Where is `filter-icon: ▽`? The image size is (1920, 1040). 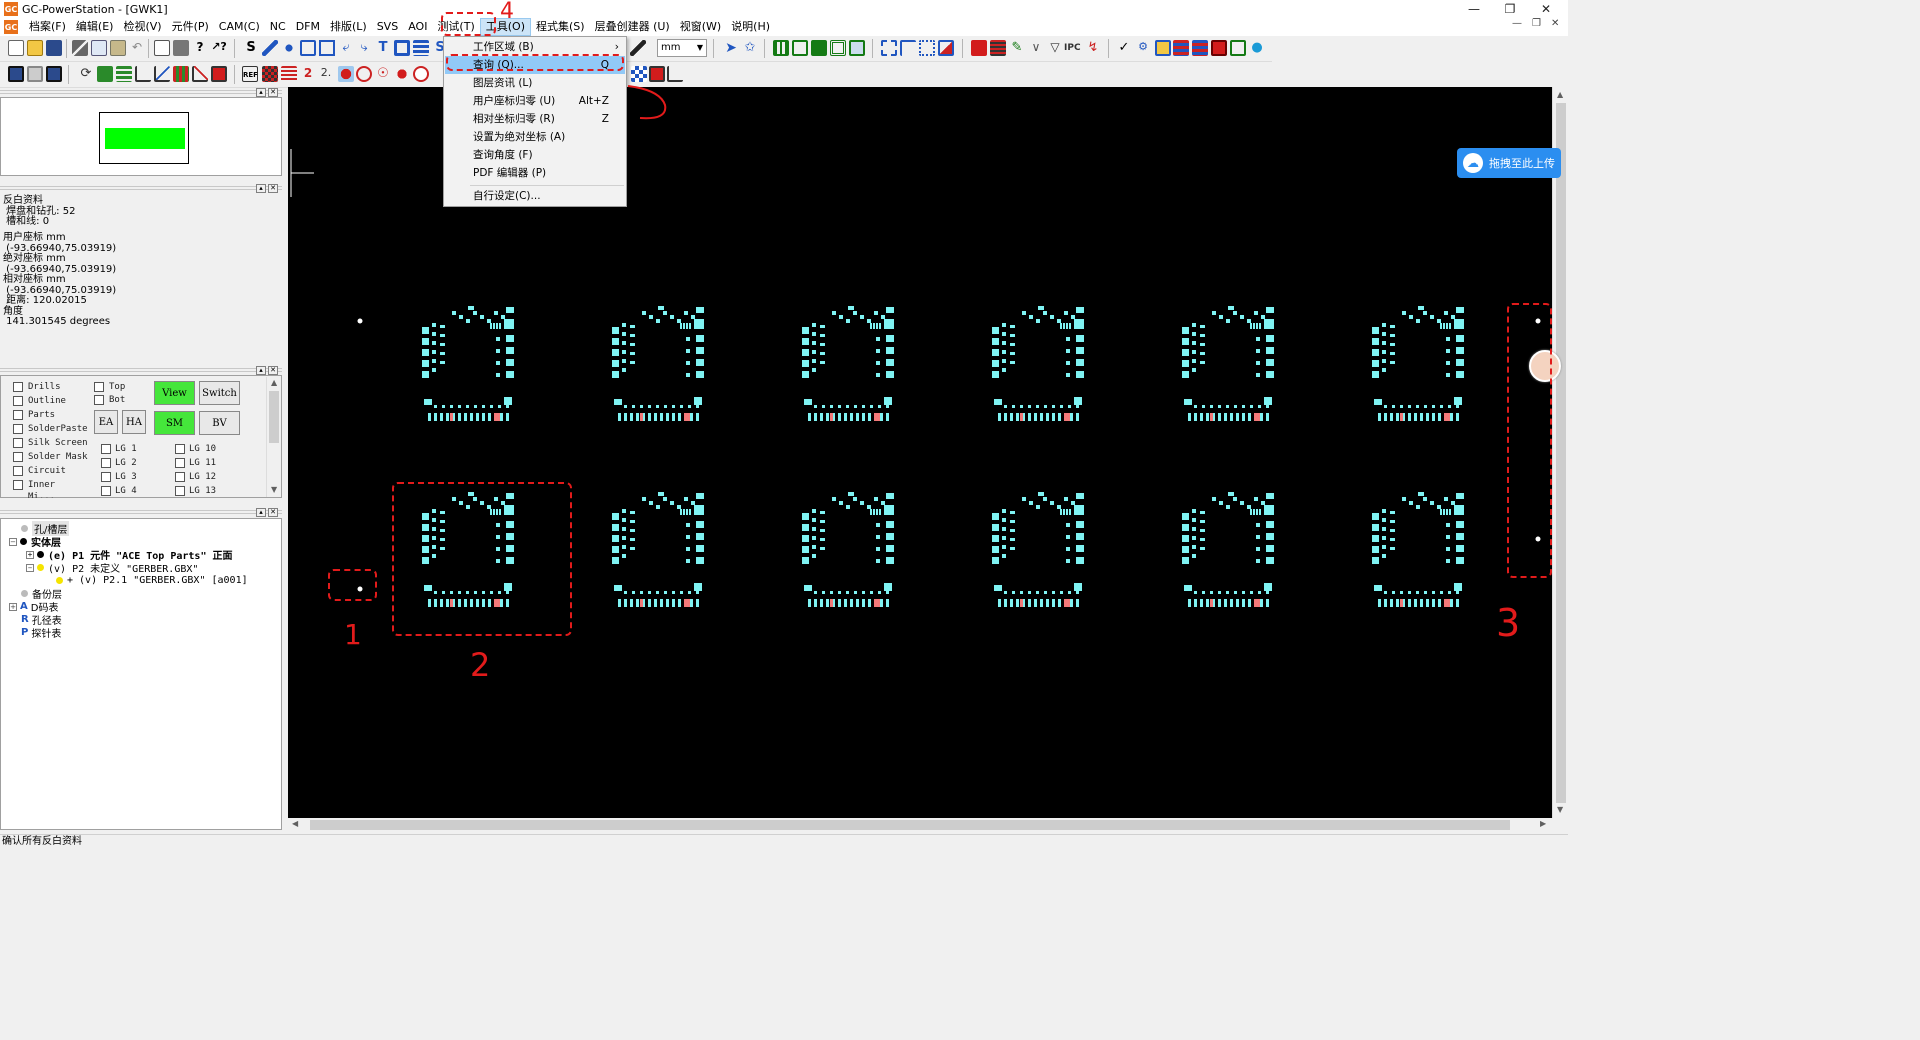 filter-icon: ▽ is located at coordinates (1055, 48).